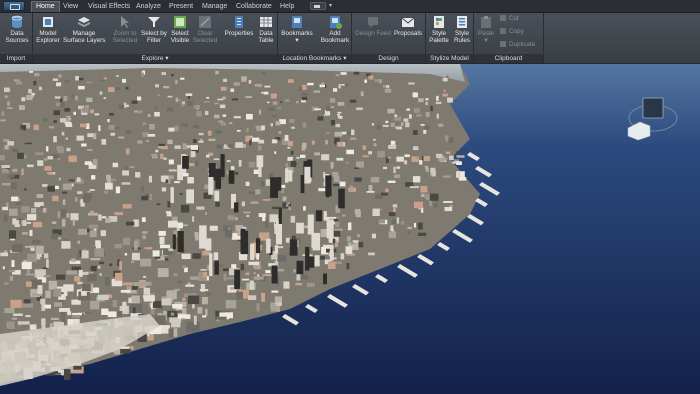 This screenshot has height=394, width=700. Describe the element at coordinates (509, 19) in the screenshot. I see `cut-button: Cut` at that location.